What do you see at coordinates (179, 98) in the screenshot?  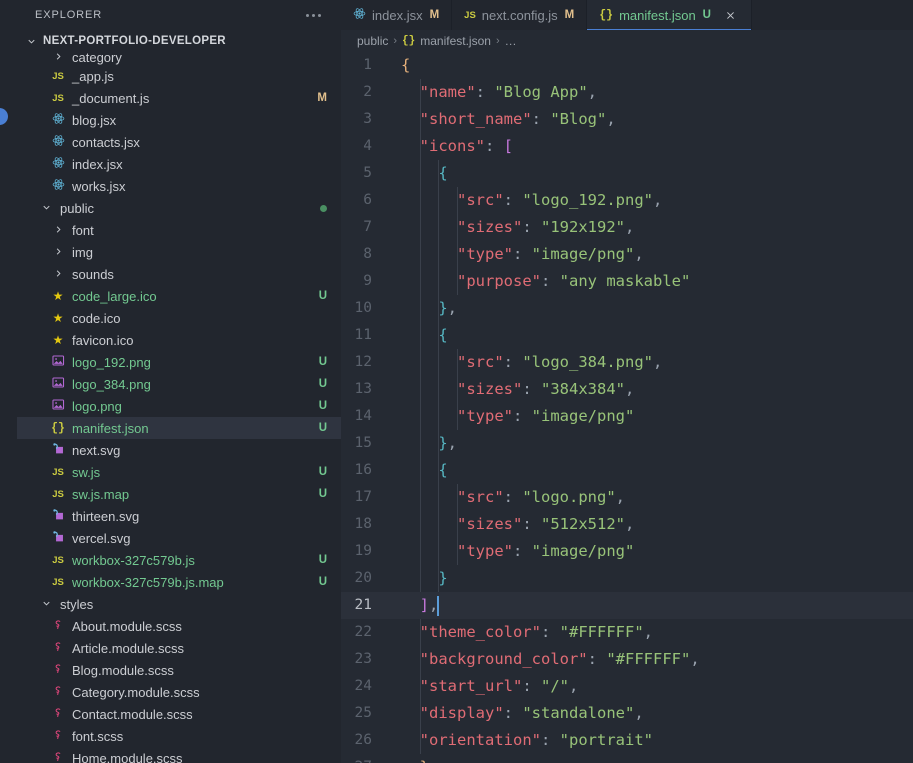 I see `tree-item--document-js: JS _document.js M` at bounding box center [179, 98].